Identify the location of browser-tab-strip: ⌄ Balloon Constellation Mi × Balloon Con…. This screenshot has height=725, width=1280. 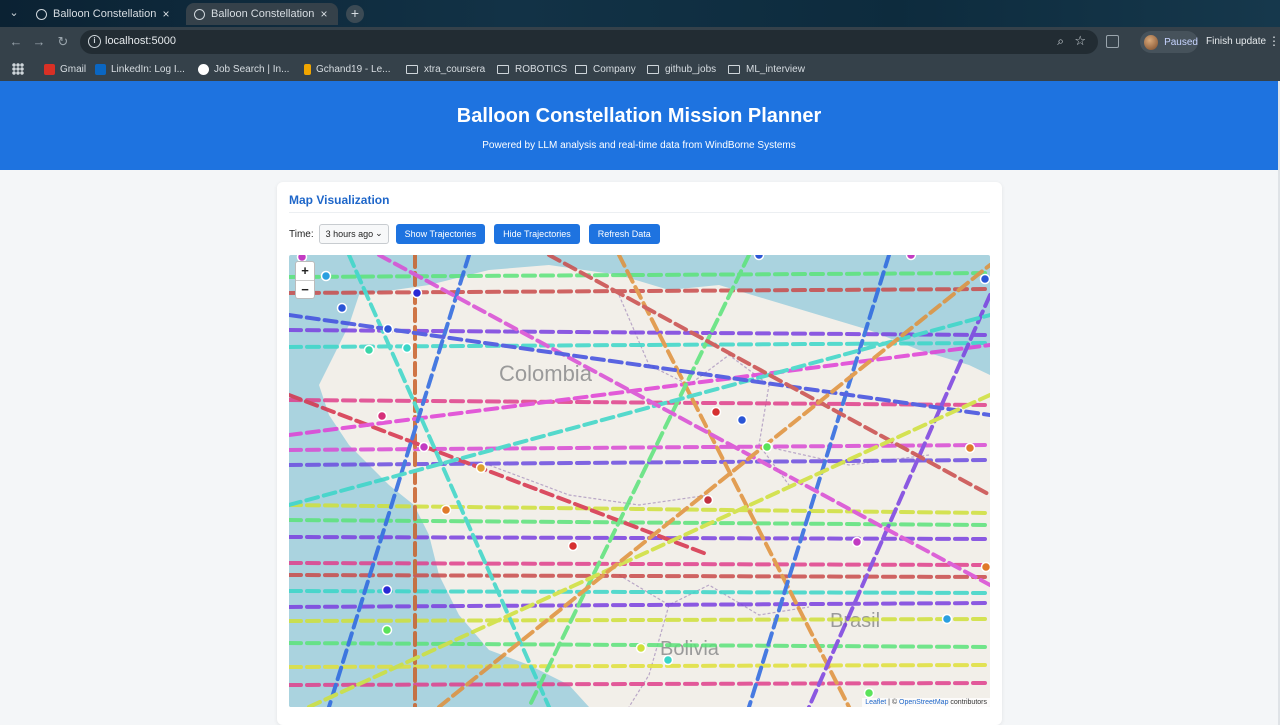
(640, 13).